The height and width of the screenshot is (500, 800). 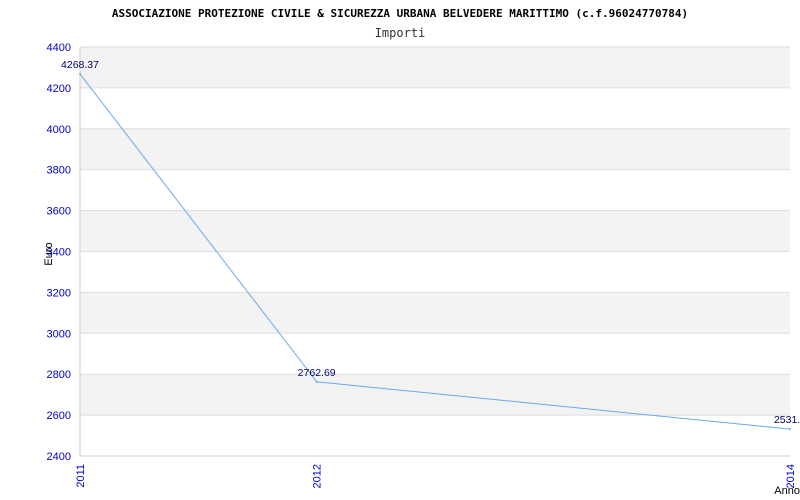 What do you see at coordinates (59, 416) in the screenshot?
I see `y-tick-label: 2600` at bounding box center [59, 416].